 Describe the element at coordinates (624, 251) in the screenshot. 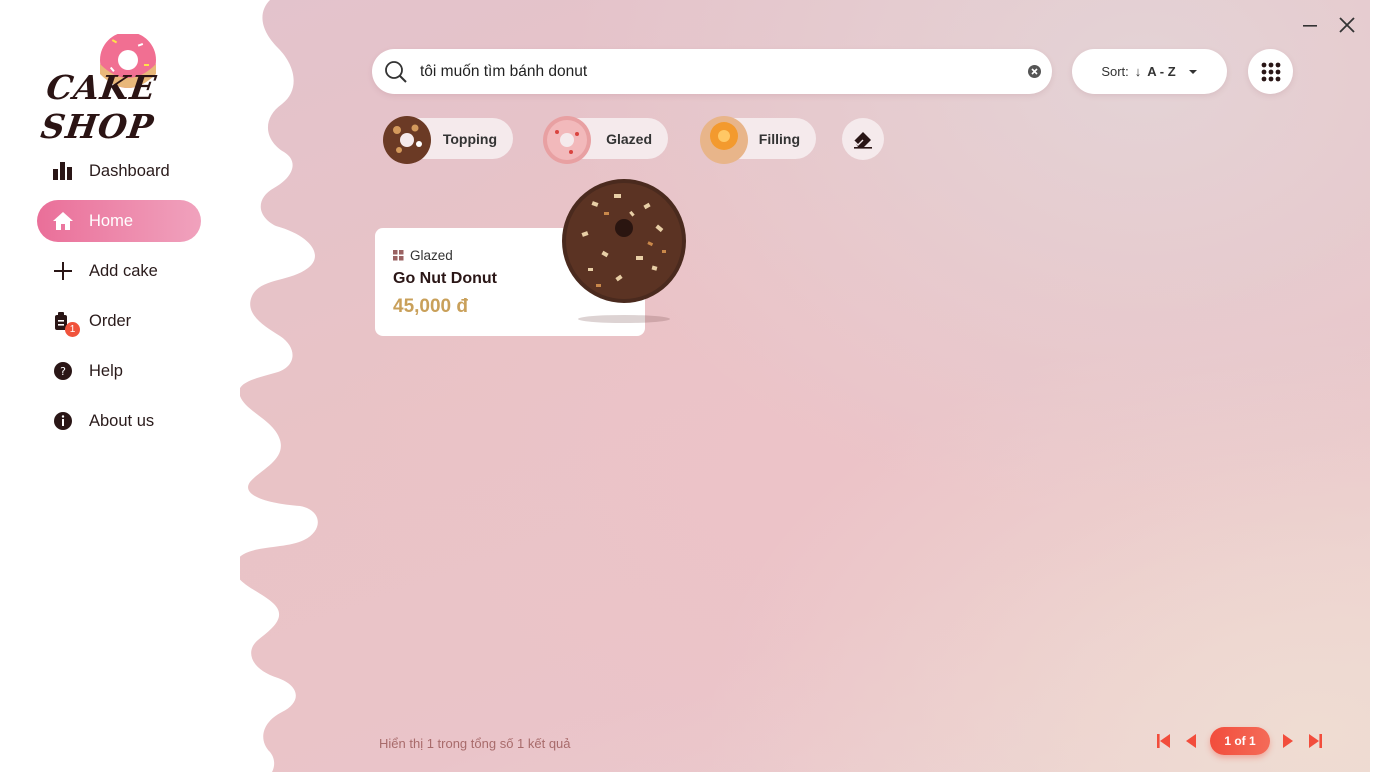

I see `chocolate-donut-image` at that location.